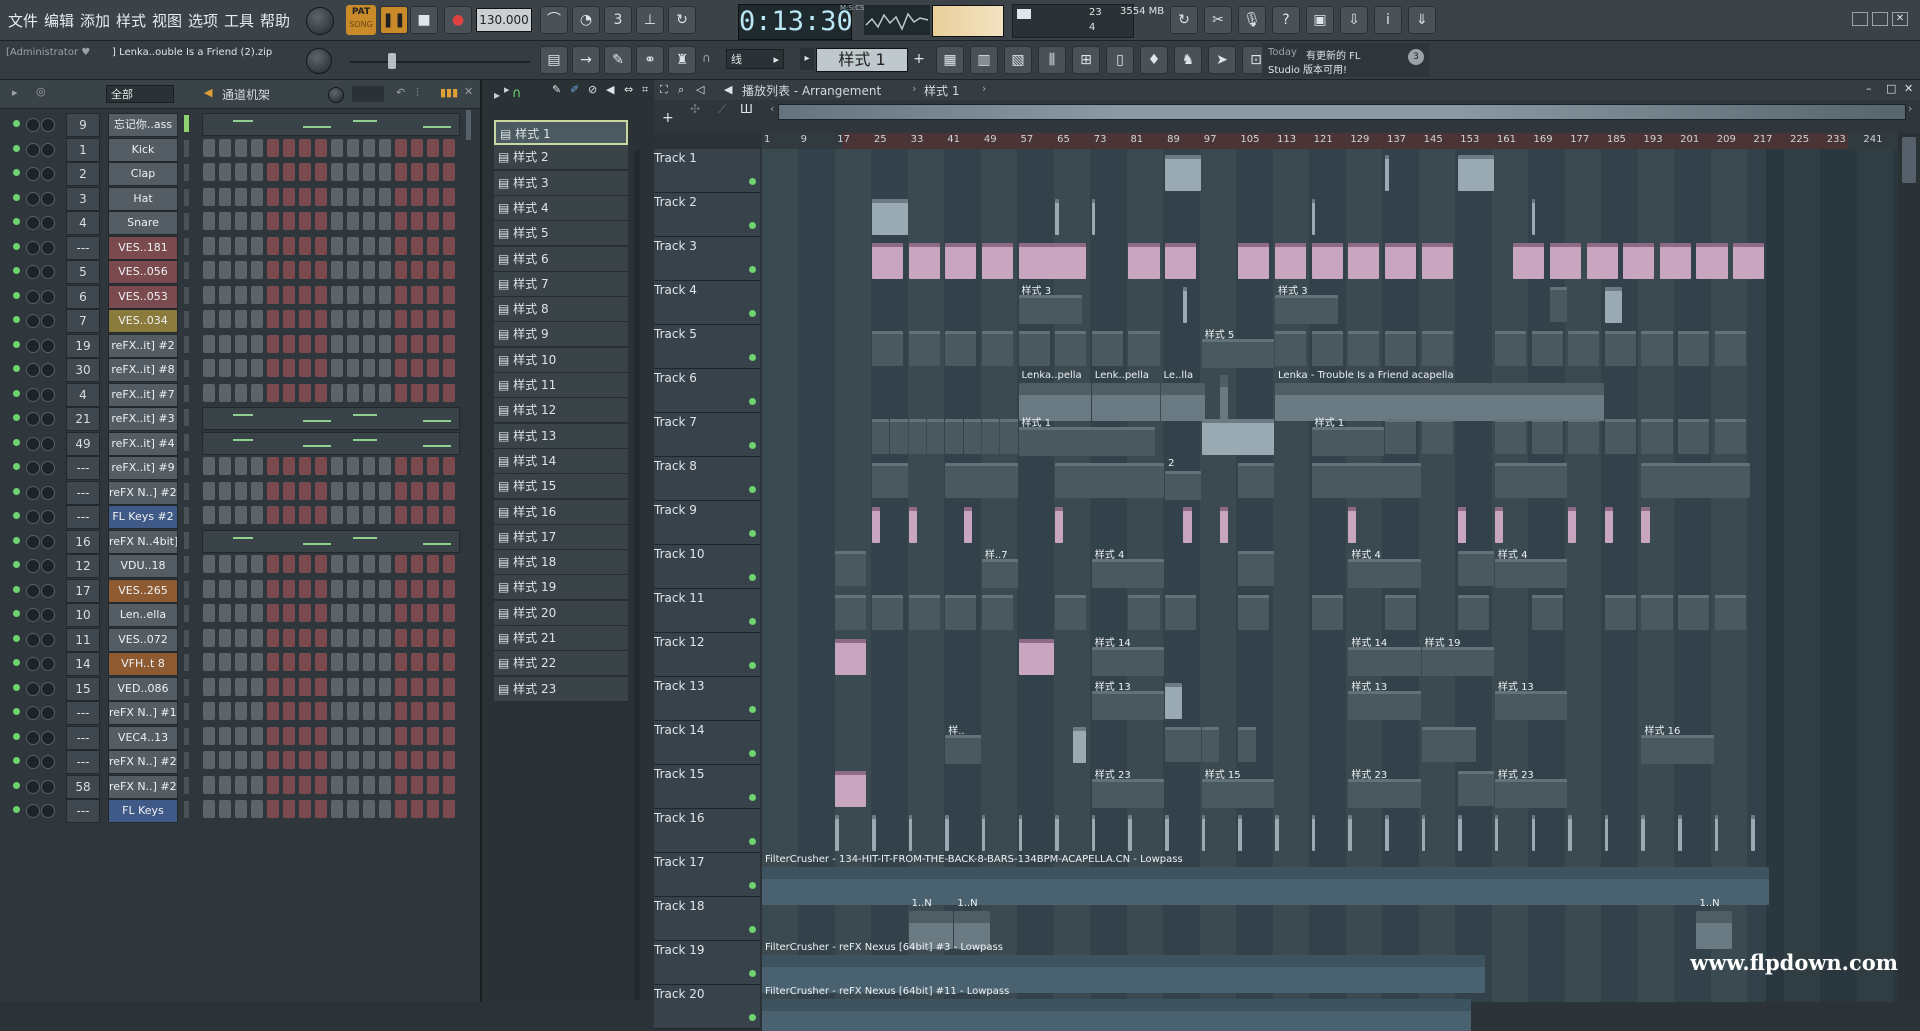  What do you see at coordinates (561, 689) in the screenshot?
I see `pattern-item: ▤ 样式 23` at bounding box center [561, 689].